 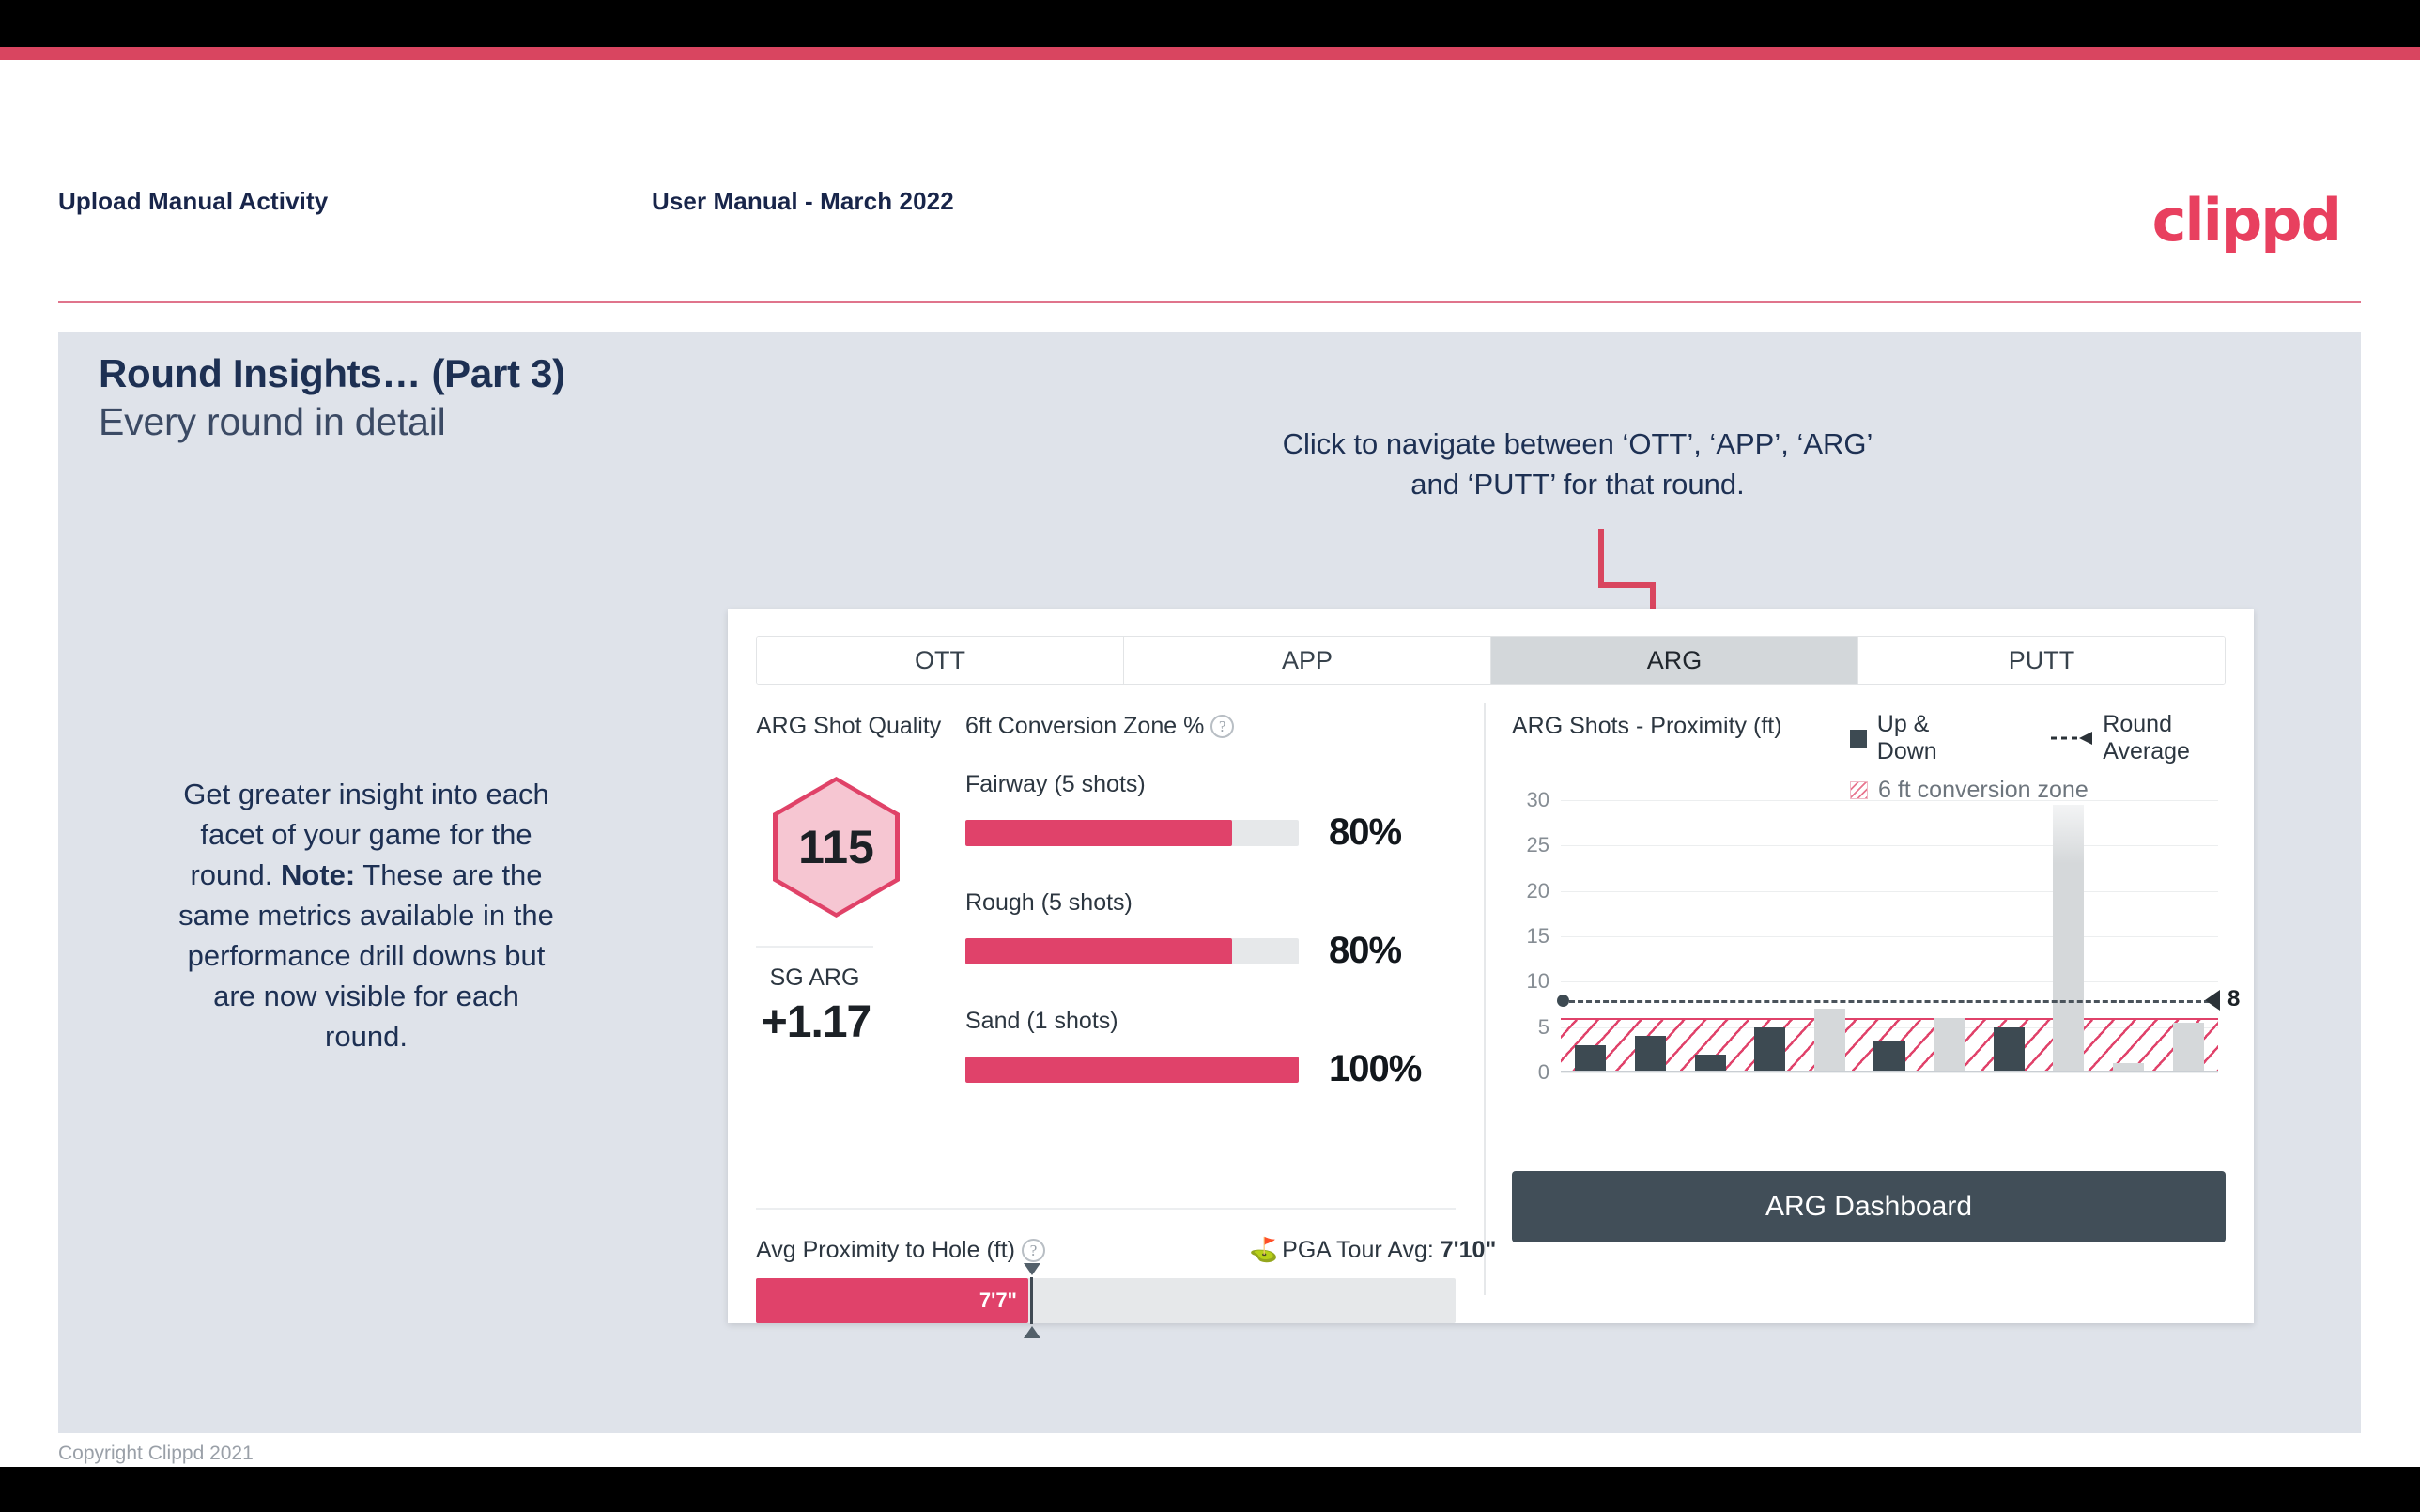 What do you see at coordinates (2234, 998) in the screenshot?
I see `round-average-value: 8` at bounding box center [2234, 998].